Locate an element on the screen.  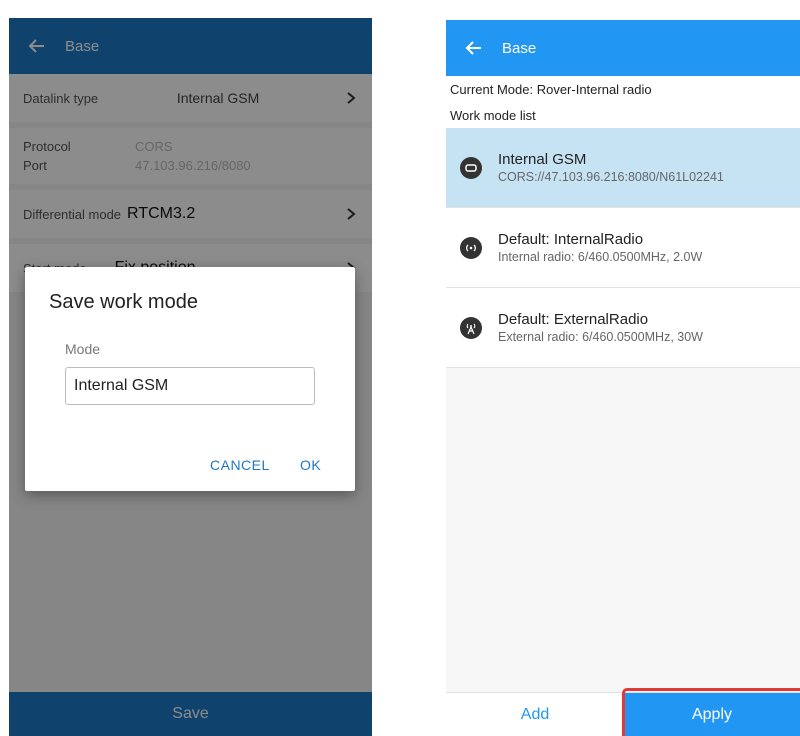
mode-desc: Internal radio: 6/460.0500MHz, 2.0W is located at coordinates (600, 257).